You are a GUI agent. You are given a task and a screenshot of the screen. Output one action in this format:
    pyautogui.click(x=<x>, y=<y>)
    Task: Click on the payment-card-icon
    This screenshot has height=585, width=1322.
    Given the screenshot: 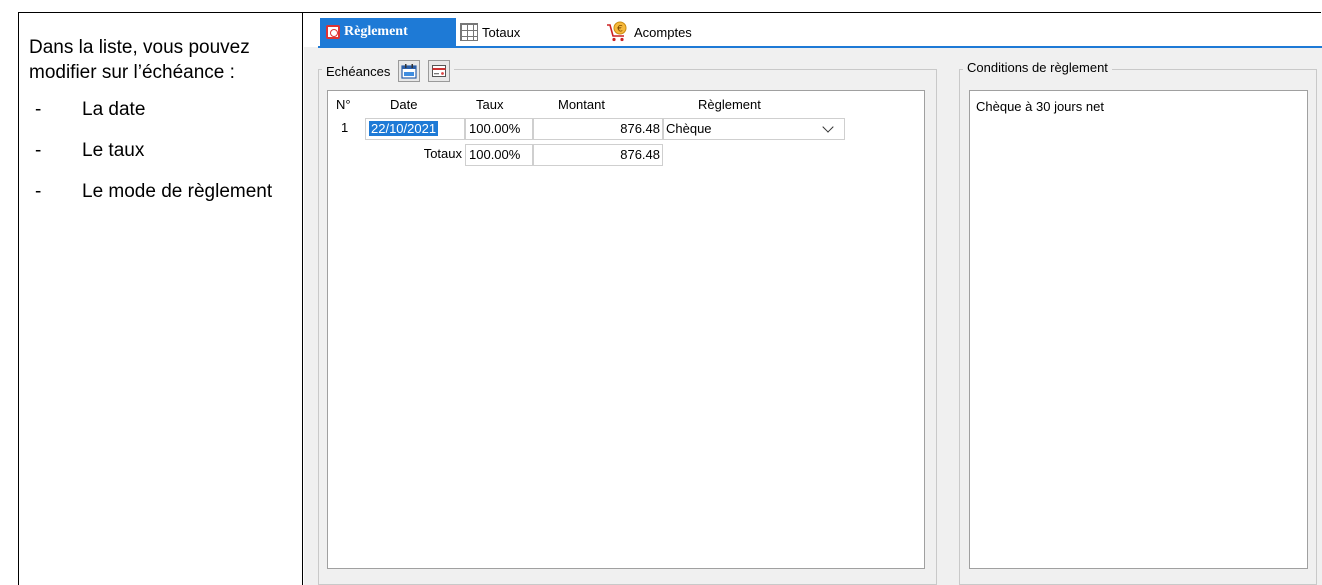 What is the action you would take?
    pyautogui.click(x=439, y=71)
    